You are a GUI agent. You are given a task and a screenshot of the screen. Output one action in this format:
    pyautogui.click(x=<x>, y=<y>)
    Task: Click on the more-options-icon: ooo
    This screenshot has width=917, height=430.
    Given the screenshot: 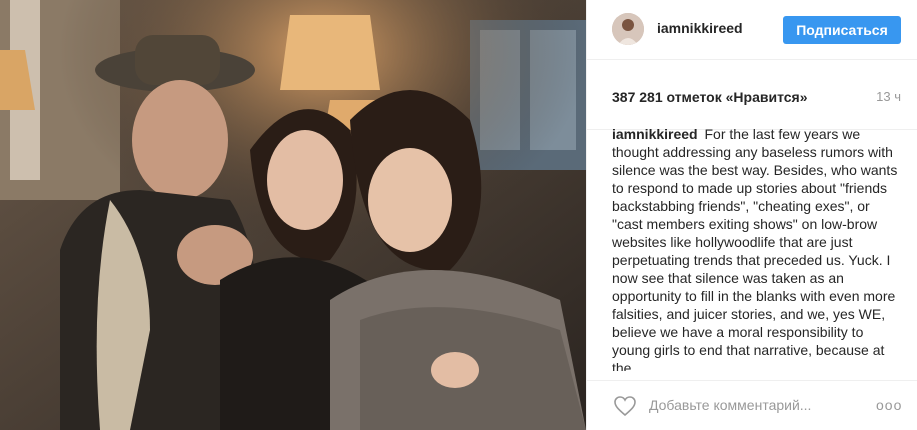 What is the action you would take?
    pyautogui.click(x=891, y=405)
    